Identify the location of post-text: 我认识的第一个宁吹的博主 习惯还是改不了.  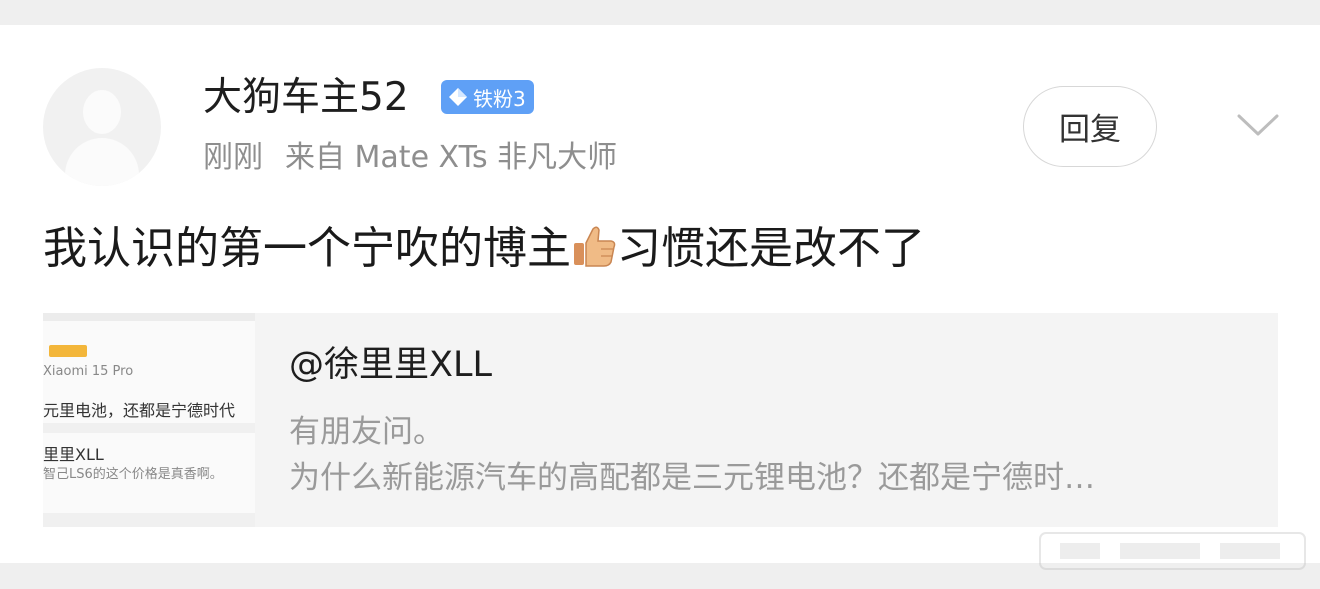
(484, 249).